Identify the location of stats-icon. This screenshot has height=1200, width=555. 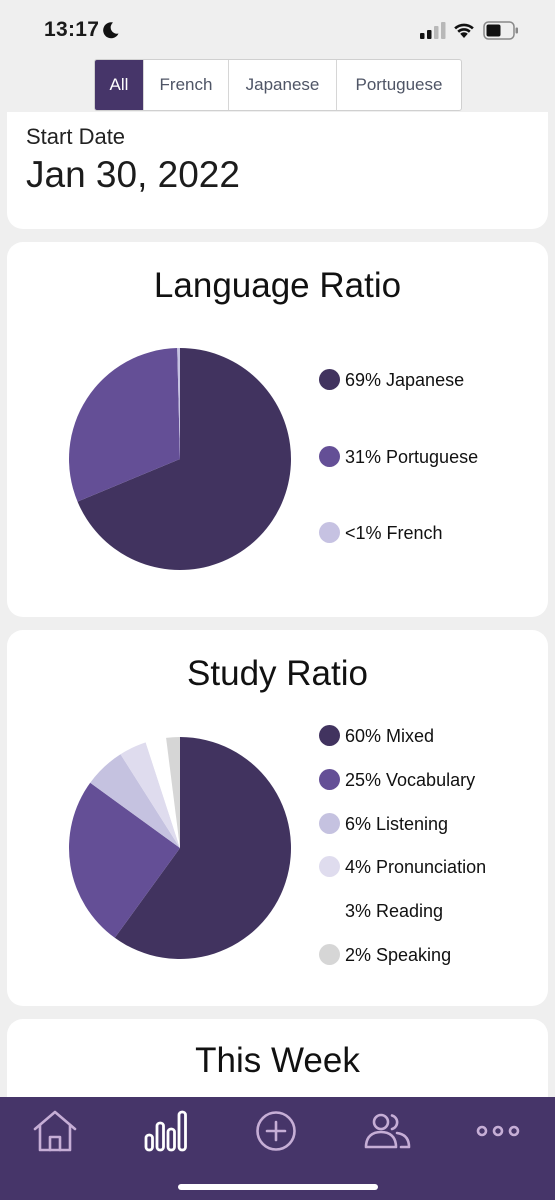
(165, 1131).